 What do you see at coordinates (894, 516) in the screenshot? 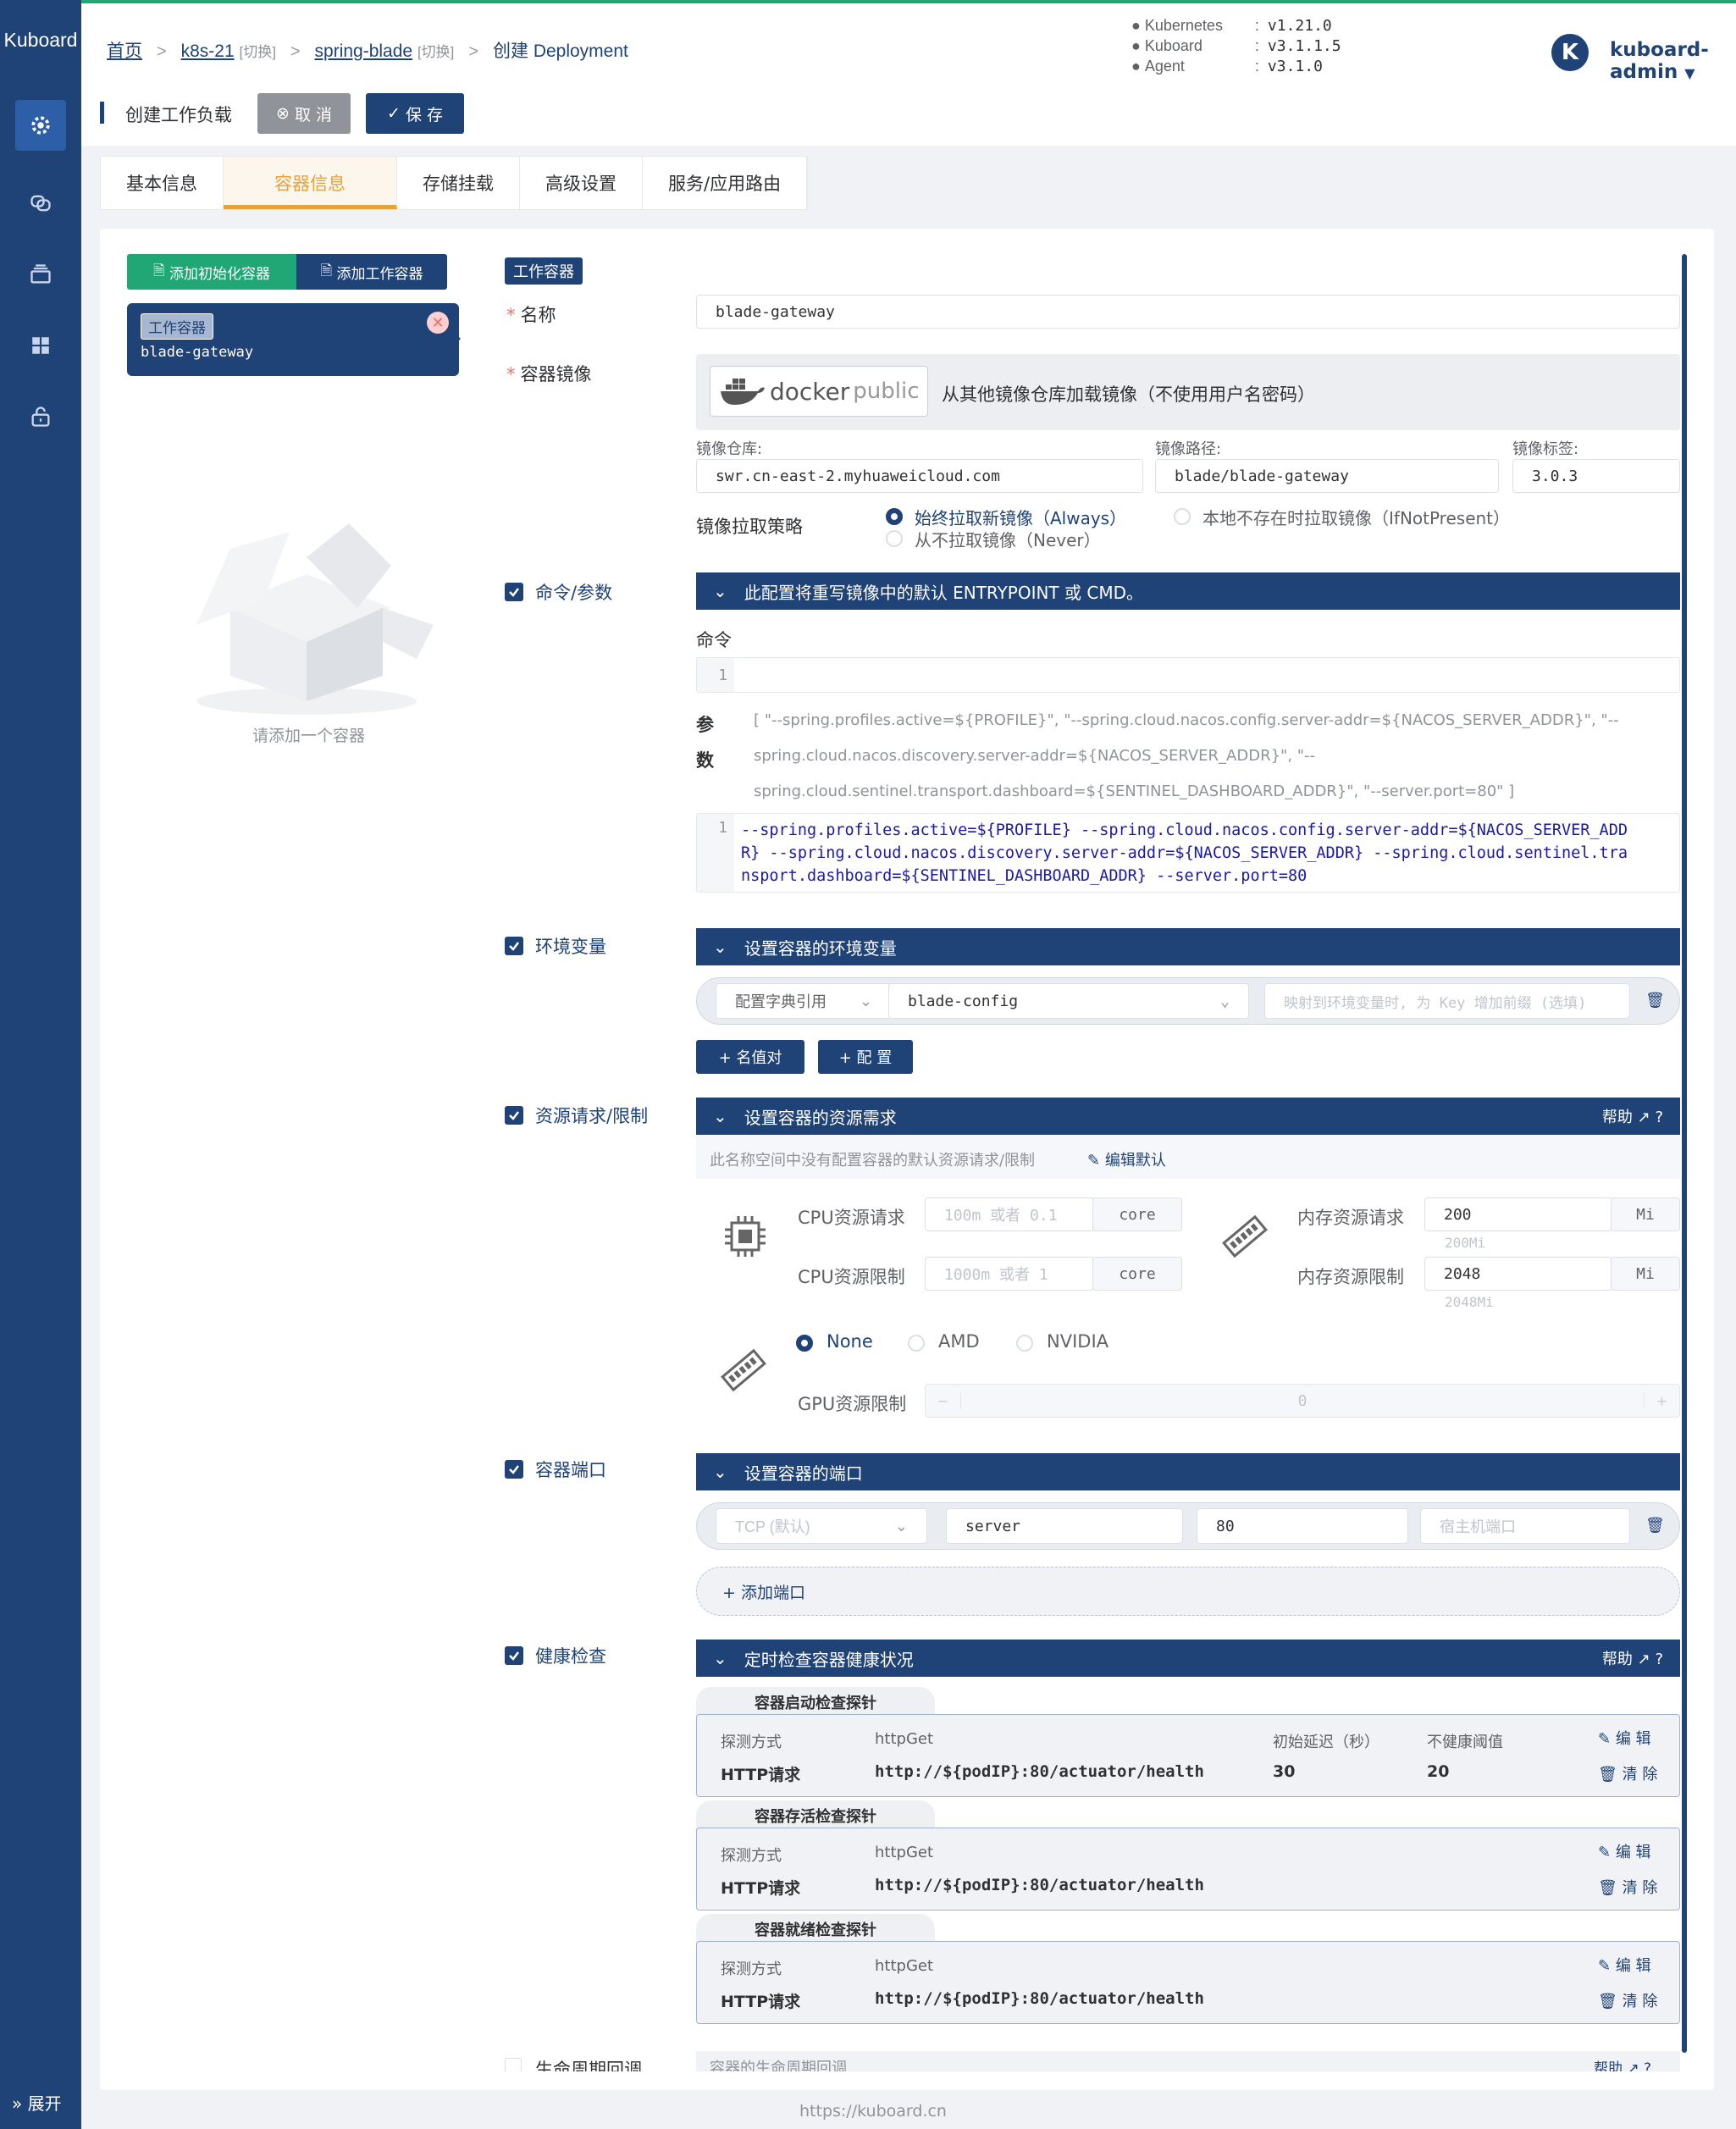
I see `pull-always-radio` at bounding box center [894, 516].